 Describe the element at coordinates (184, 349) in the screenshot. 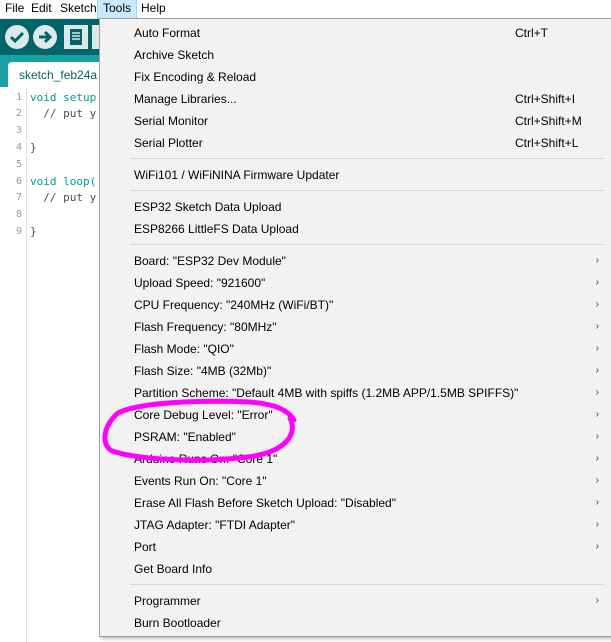

I see `menu-item-label: Flash Mode: "QIO"` at that location.